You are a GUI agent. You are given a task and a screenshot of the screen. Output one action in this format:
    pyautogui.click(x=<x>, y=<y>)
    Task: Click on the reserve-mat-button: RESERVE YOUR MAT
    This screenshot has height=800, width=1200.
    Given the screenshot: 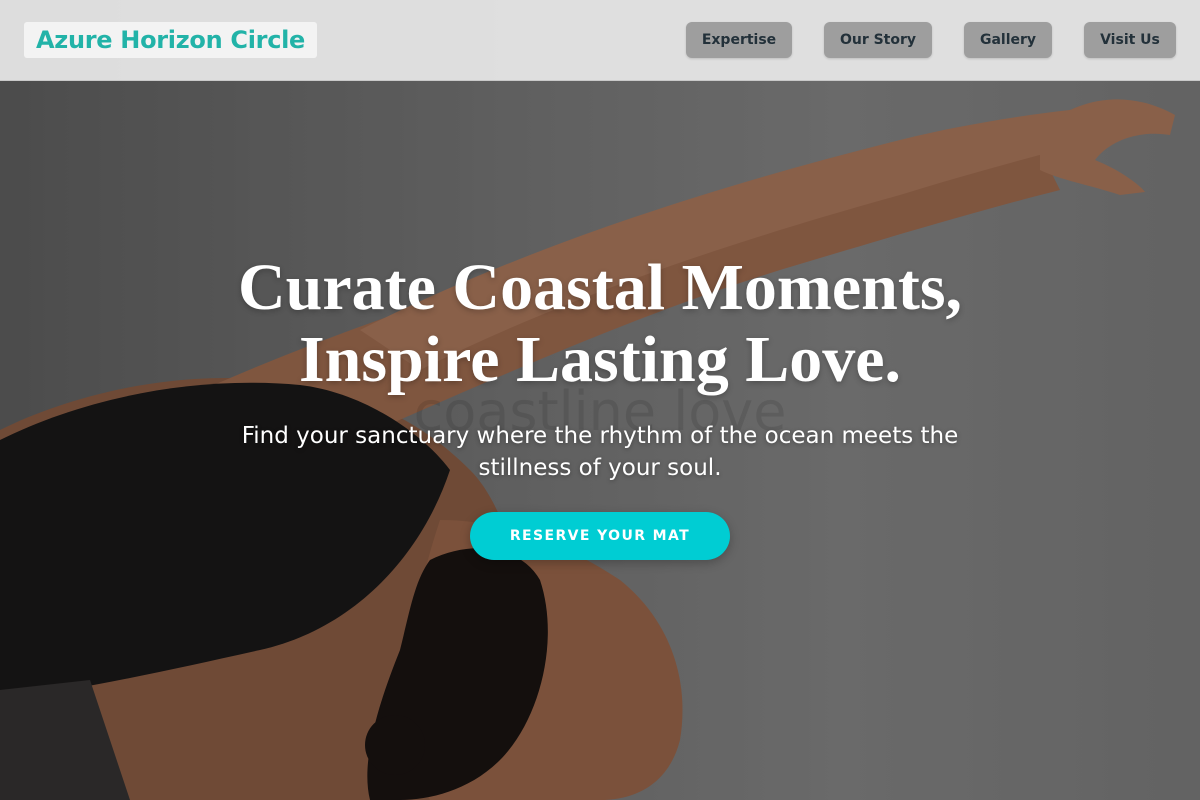 What is the action you would take?
    pyautogui.click(x=600, y=536)
    